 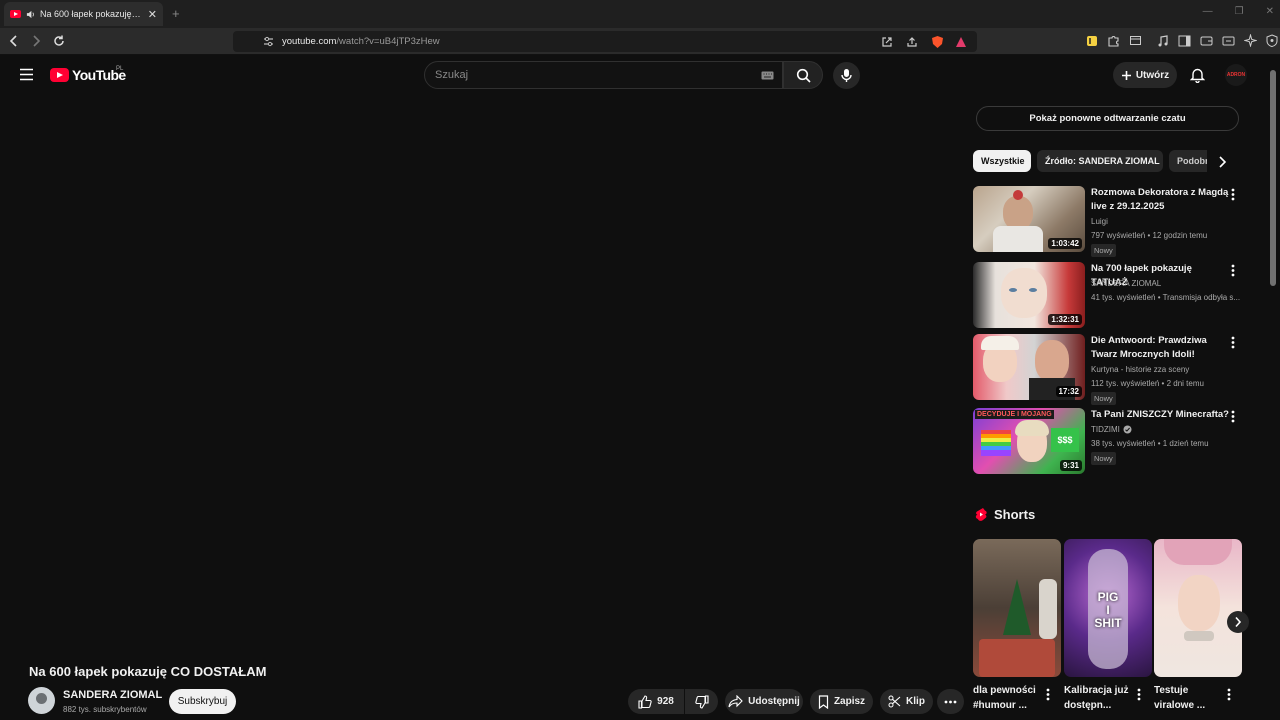 I want to click on keyboard-icon, so click(x=767, y=75).